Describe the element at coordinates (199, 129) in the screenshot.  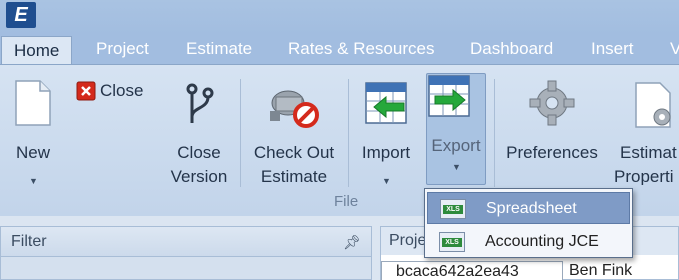
I see `close-version-button: Close Version` at that location.